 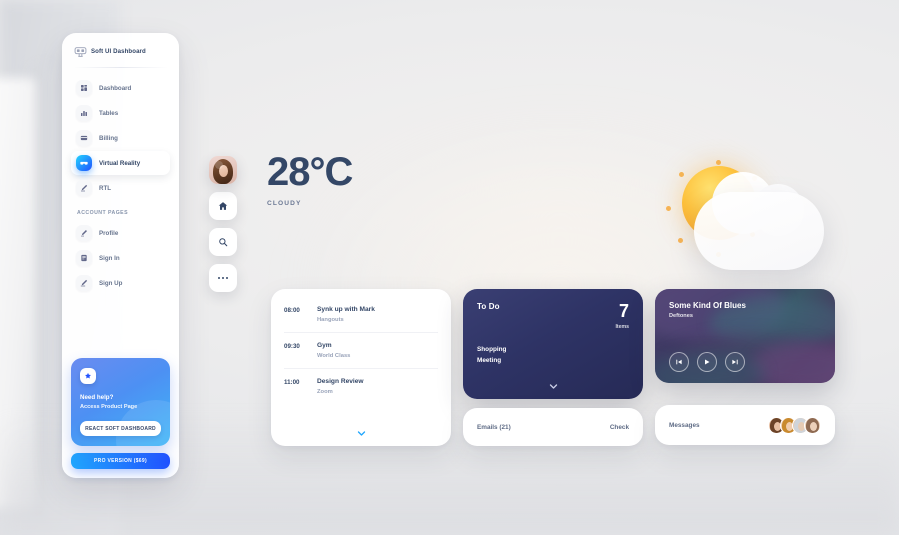 I want to click on schedule-expand-button, so click(x=361, y=433).